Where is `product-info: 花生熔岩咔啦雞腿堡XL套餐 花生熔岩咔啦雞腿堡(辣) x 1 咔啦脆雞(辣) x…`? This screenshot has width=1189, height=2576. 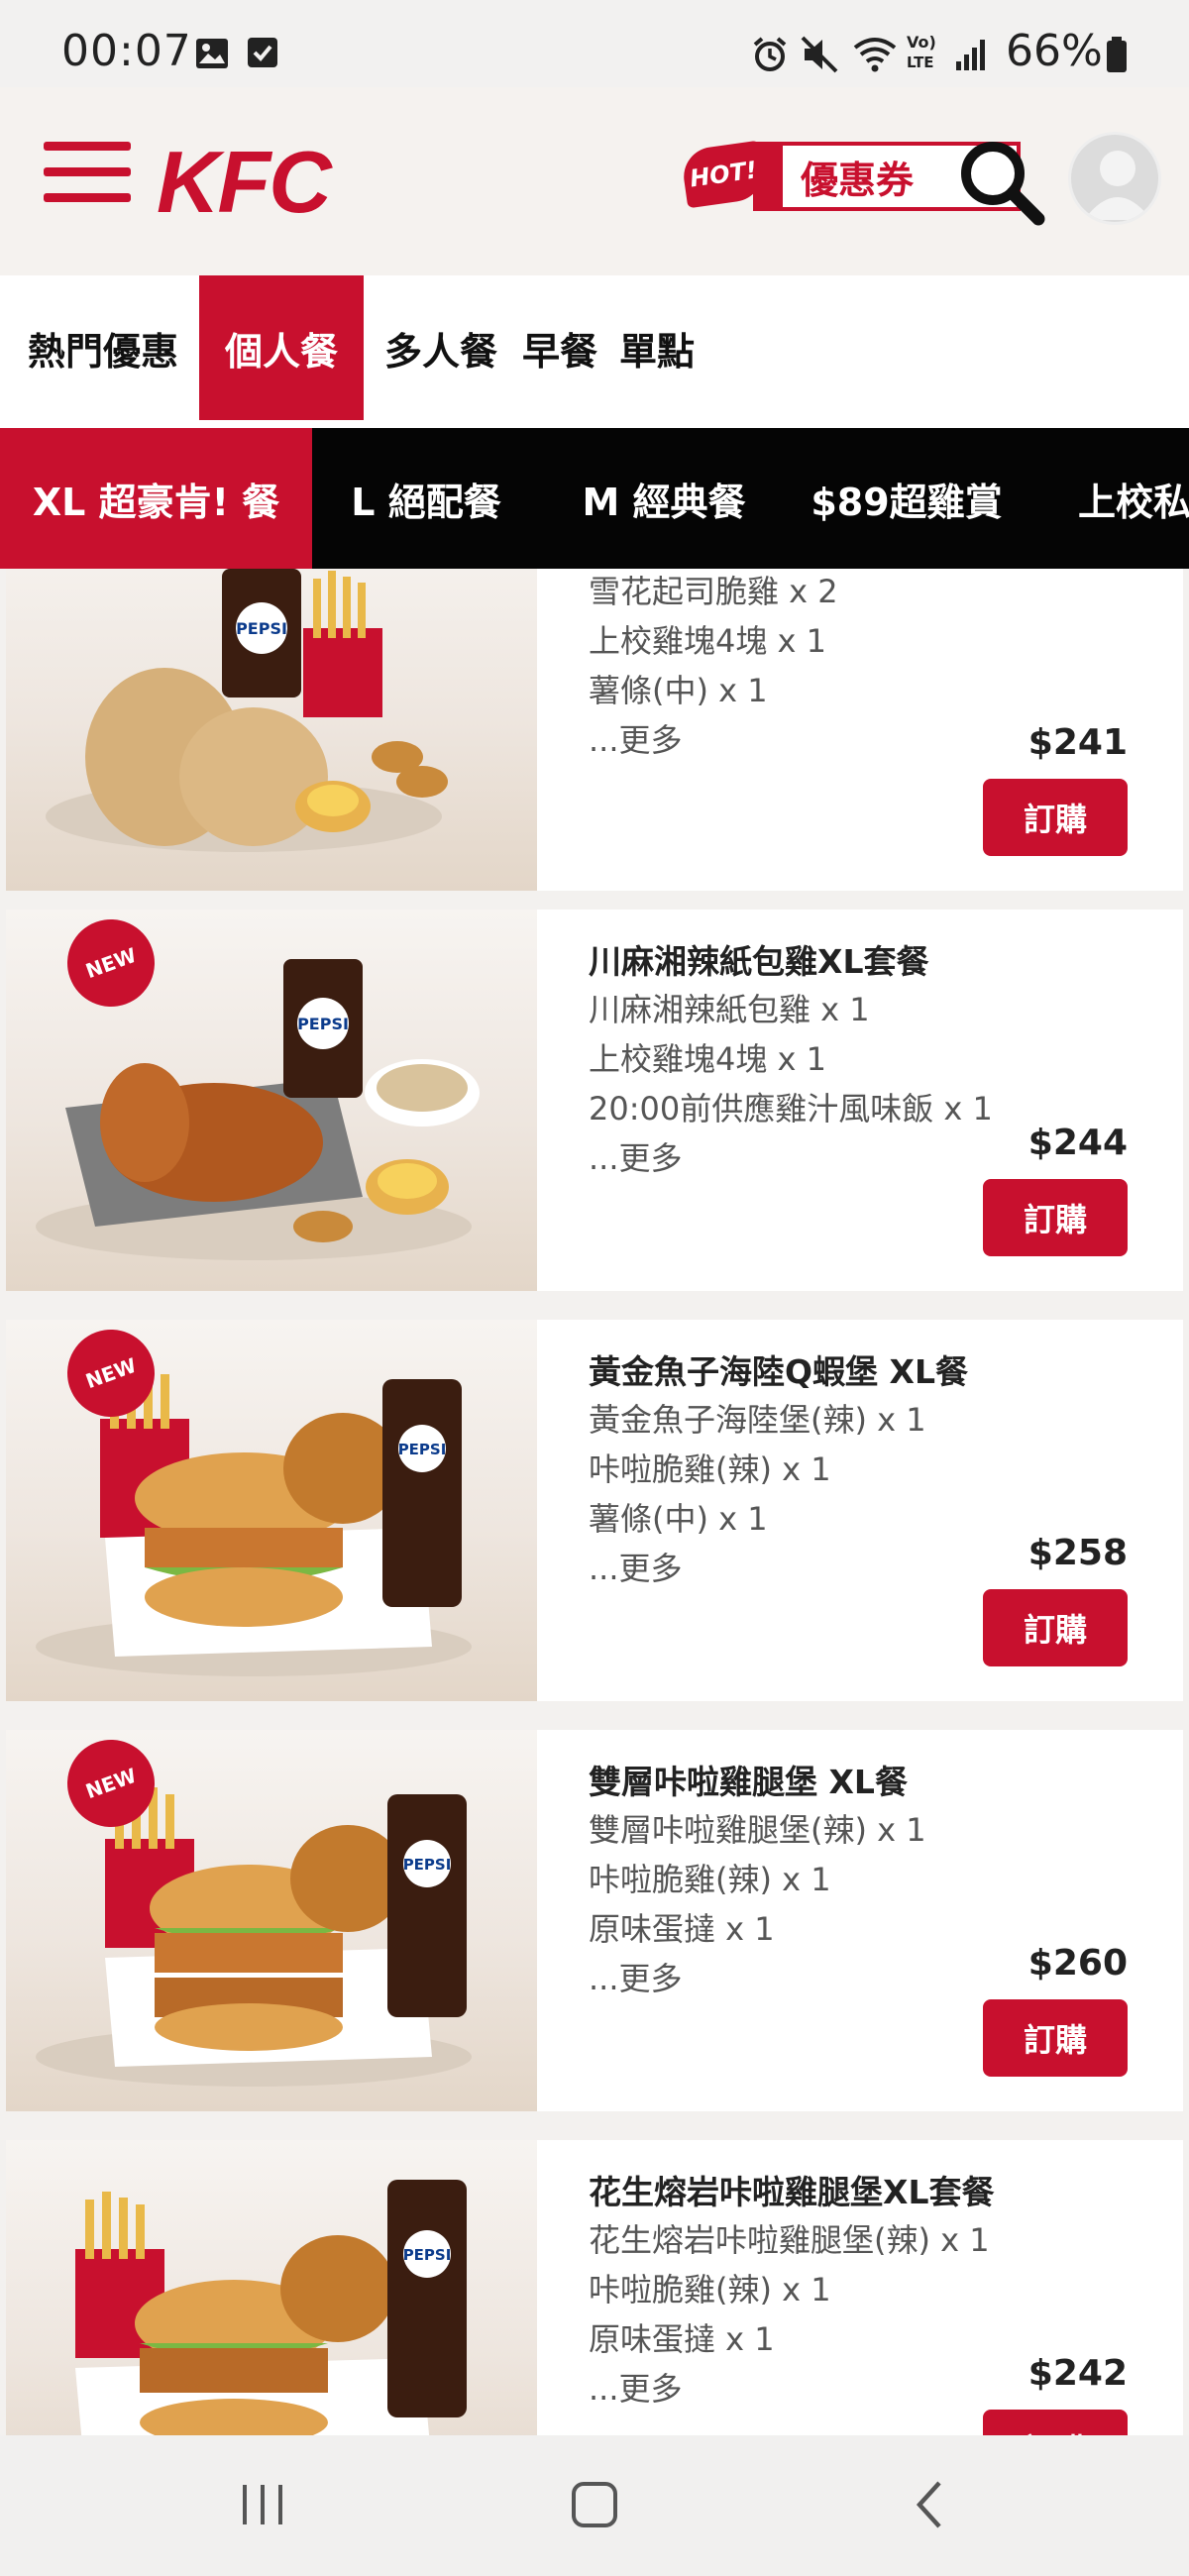 product-info: 花生熔岩咔啦雞腿堡XL套餐 花生熔岩咔啦雞腿堡(辣) x 1 咔啦脆雞(辣) x… is located at coordinates (860, 2287).